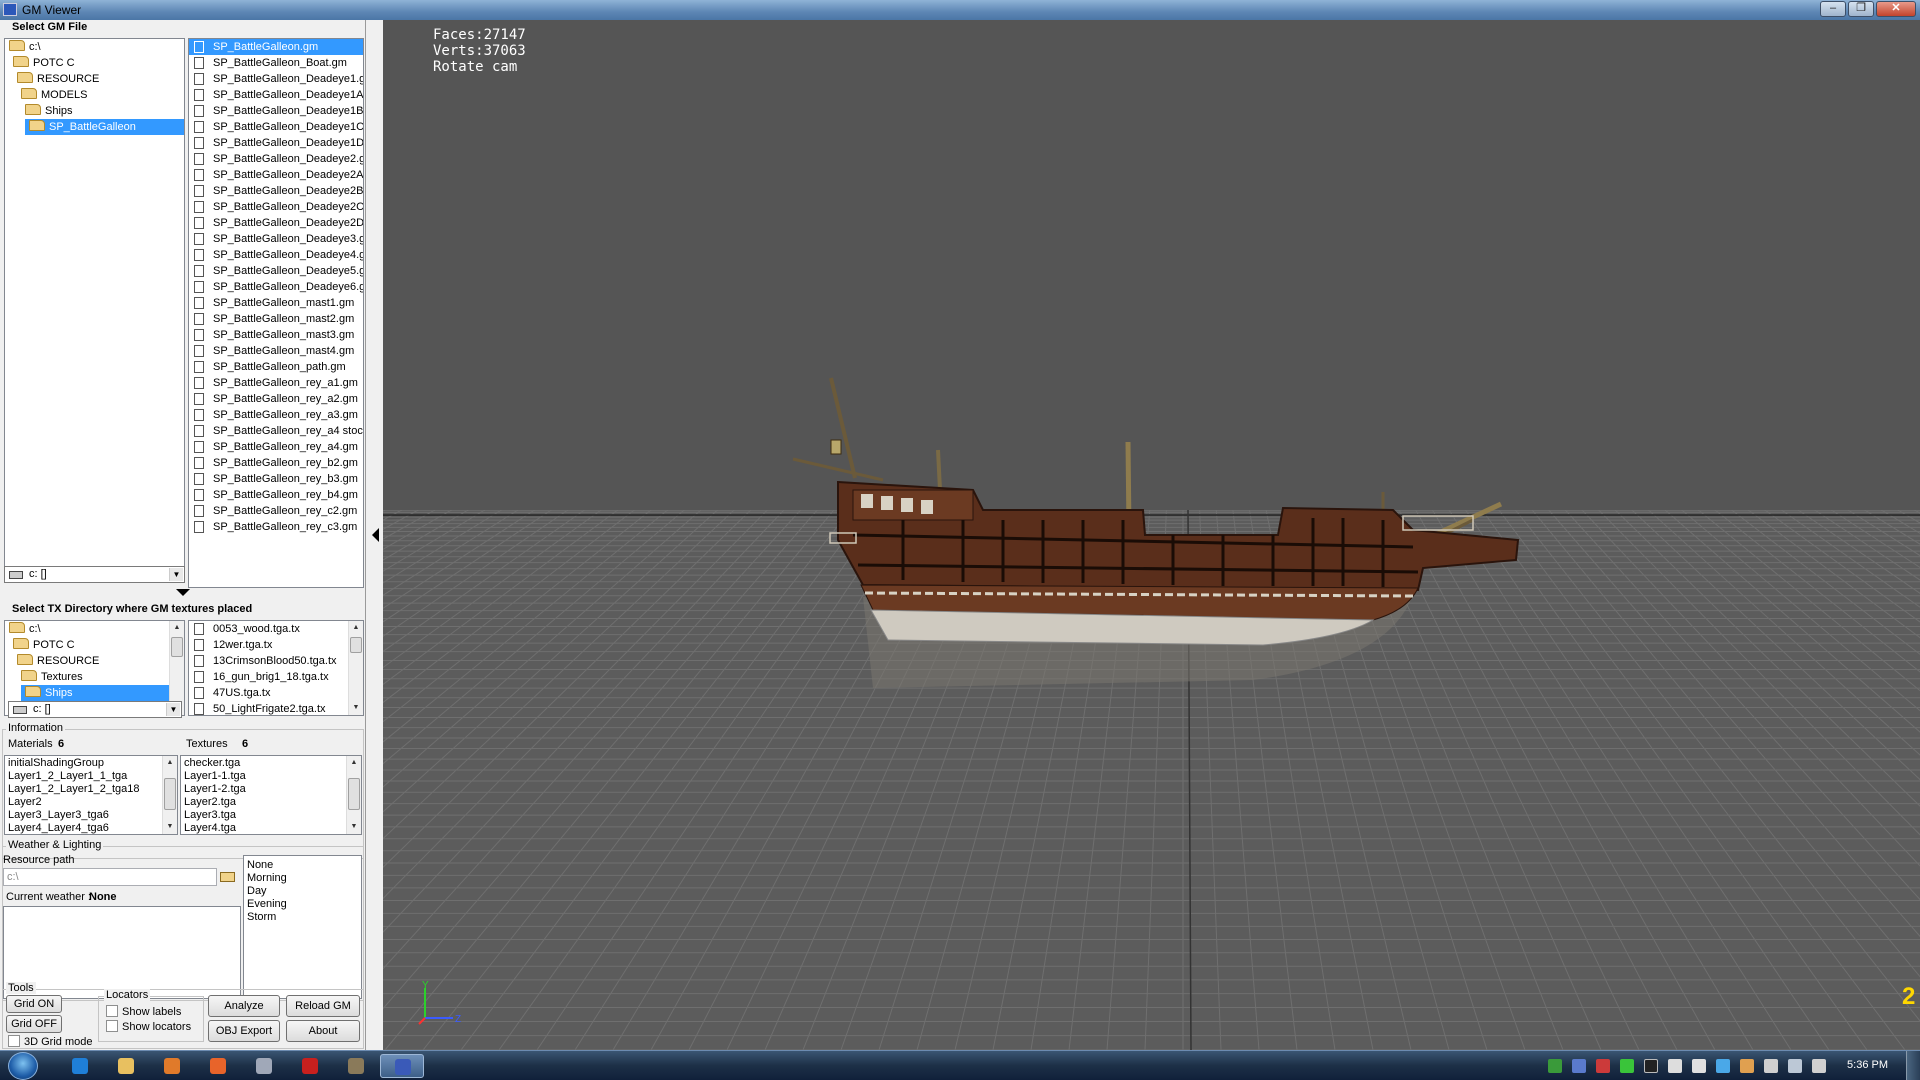  Describe the element at coordinates (355, 668) in the screenshot. I see `tx-files-scrollbar: ▲ ▼` at that location.